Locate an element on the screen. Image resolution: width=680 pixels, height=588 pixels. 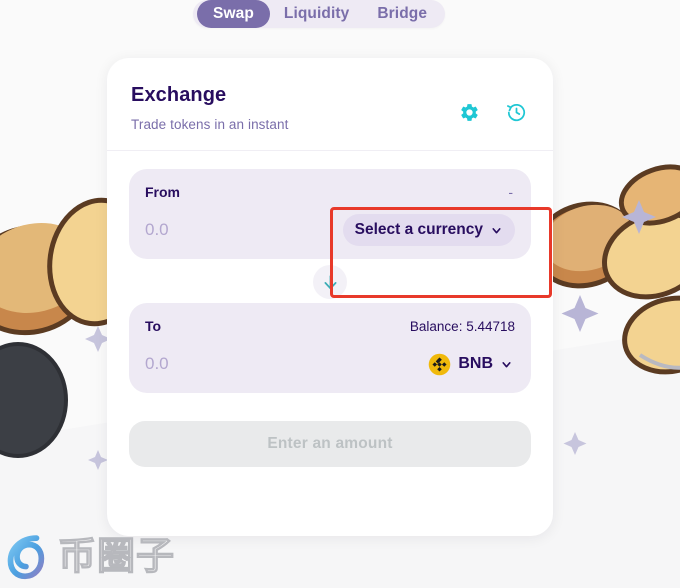
from-label: From is located at coordinates (162, 192).